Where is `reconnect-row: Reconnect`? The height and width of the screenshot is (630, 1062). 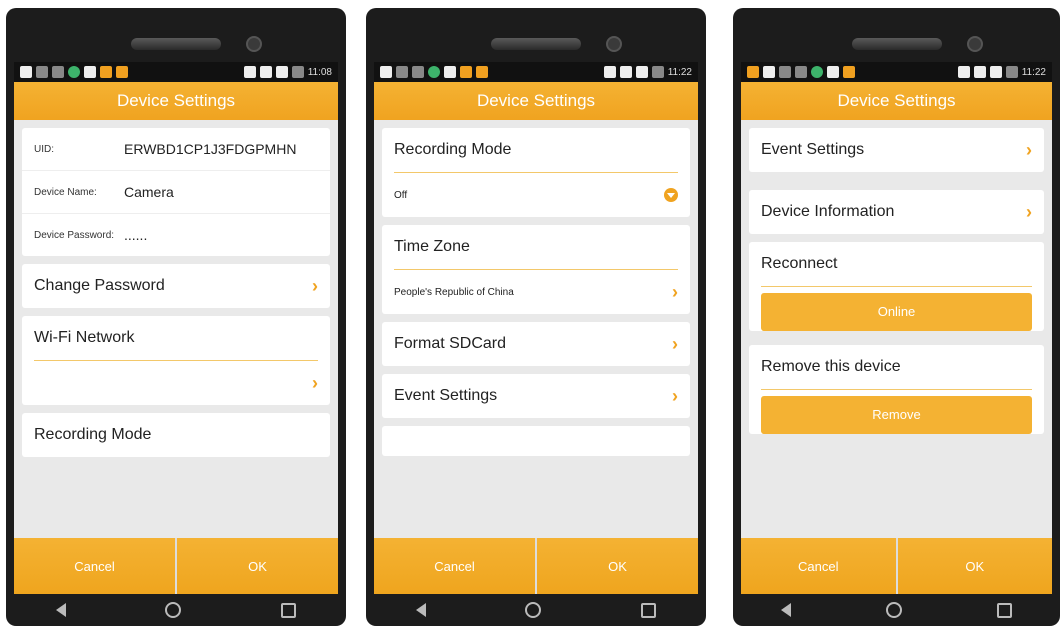
reconnect-row: Reconnect is located at coordinates (896, 264).